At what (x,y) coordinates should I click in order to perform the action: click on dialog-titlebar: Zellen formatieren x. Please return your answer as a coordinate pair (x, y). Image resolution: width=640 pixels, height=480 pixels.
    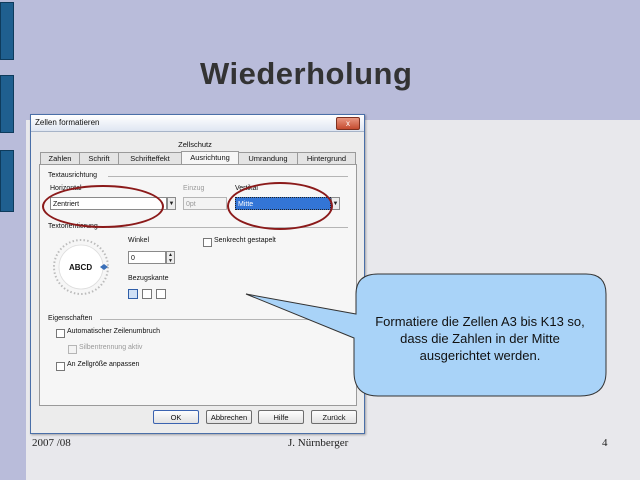
    Looking at the image, I should click on (197, 123).